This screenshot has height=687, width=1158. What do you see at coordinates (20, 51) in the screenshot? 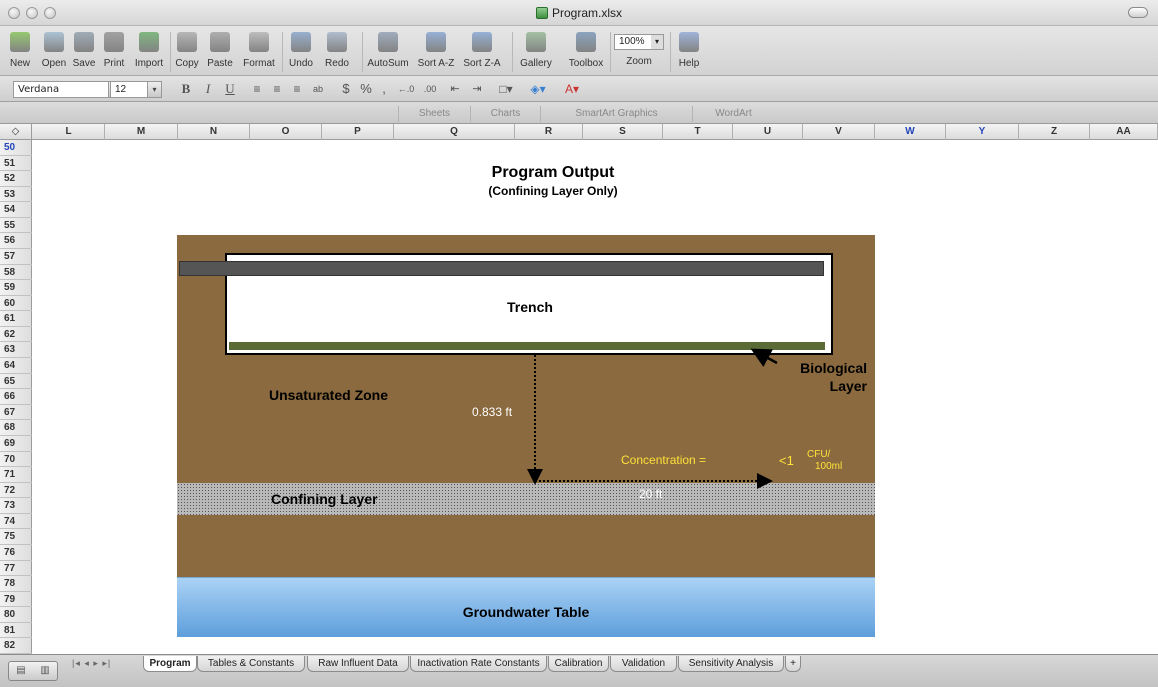
I see `new-button: New` at bounding box center [20, 51].